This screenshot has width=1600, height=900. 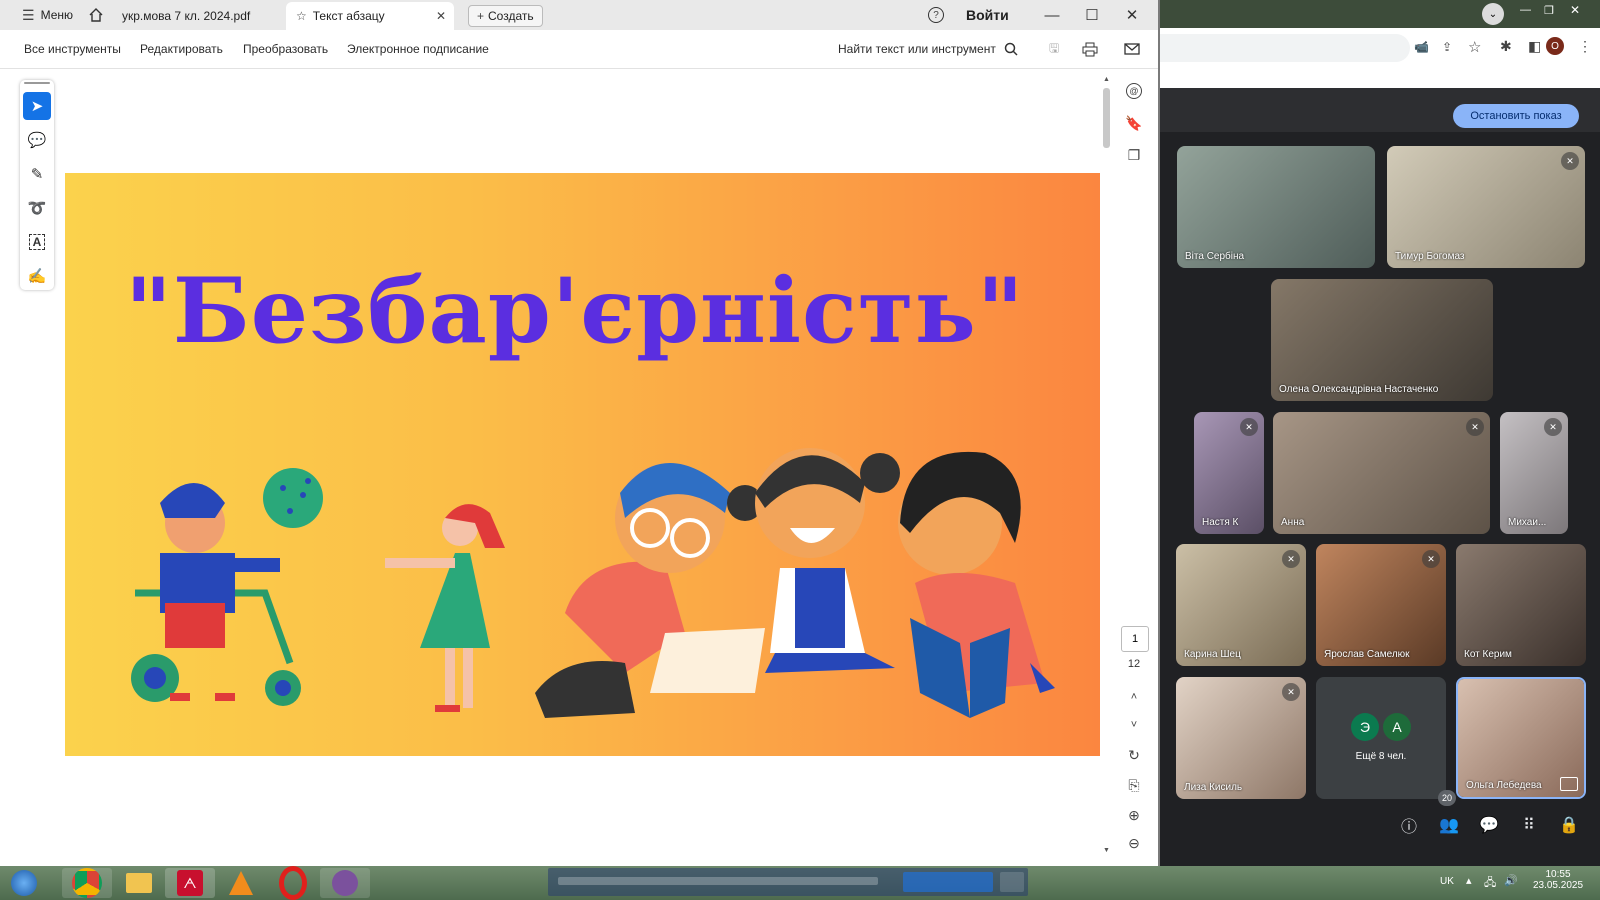 I want to click on taskbar-vlc, so click(x=241, y=883).